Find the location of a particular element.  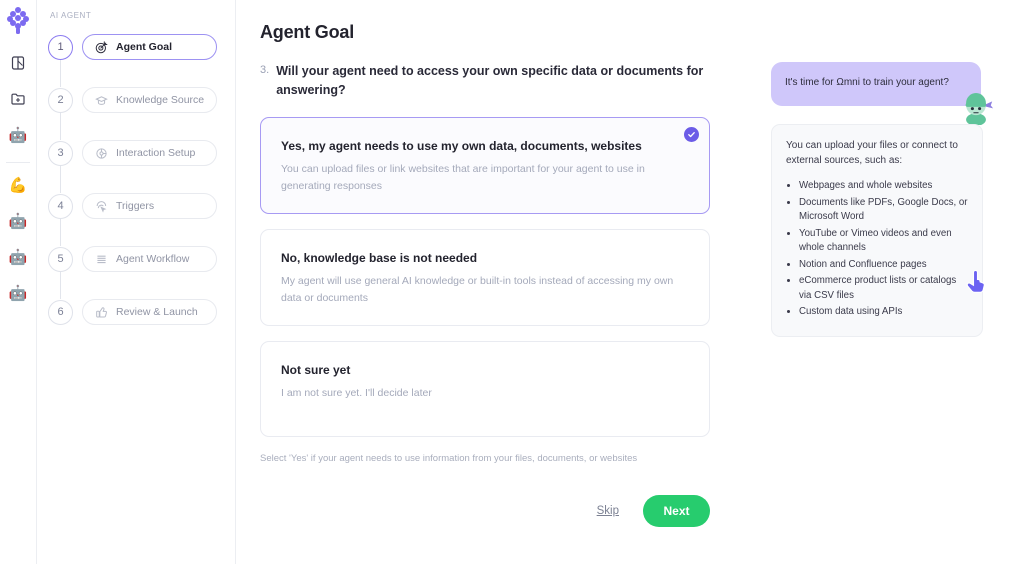

step-pill: Triggers is located at coordinates (149, 206).